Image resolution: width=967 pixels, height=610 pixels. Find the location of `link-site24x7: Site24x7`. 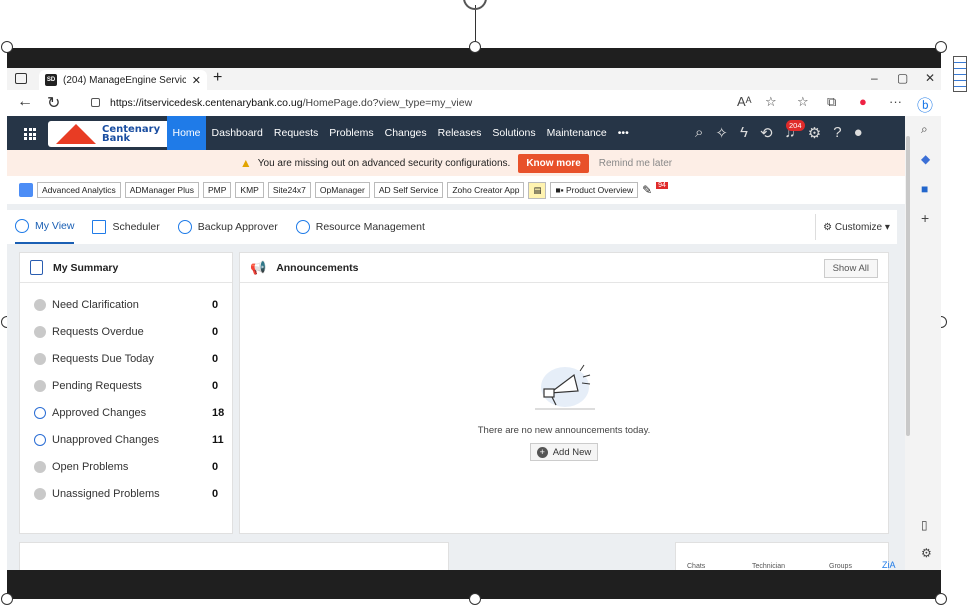

link-site24x7: Site24x7 is located at coordinates (289, 190).